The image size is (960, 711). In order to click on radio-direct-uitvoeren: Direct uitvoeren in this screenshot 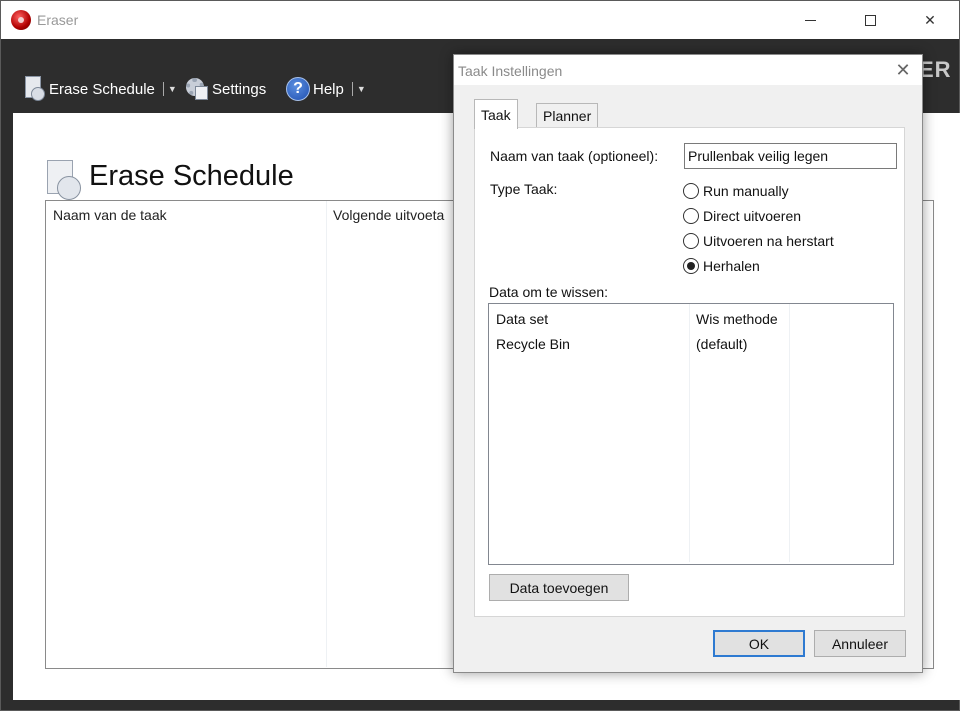, I will do `click(742, 216)`.